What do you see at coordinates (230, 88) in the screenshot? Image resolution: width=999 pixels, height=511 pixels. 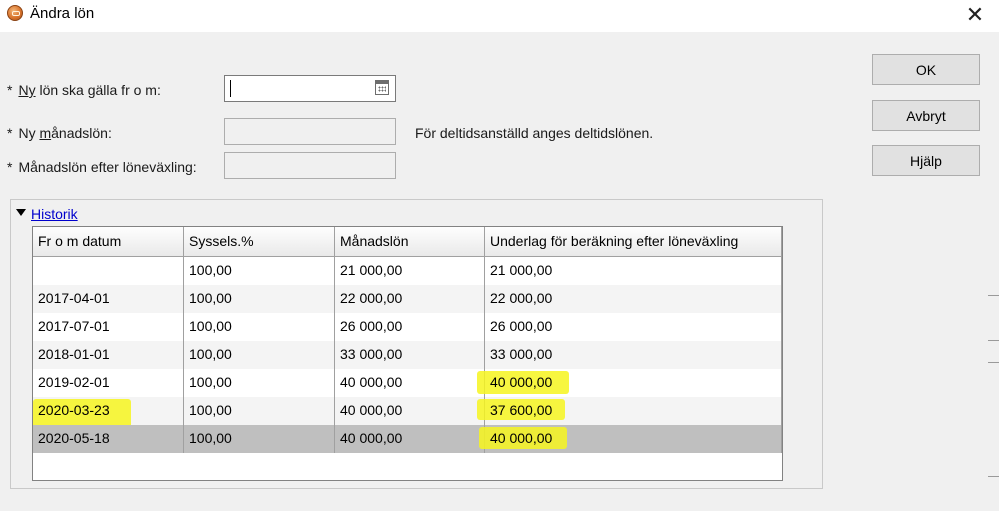 I see `text-caret` at bounding box center [230, 88].